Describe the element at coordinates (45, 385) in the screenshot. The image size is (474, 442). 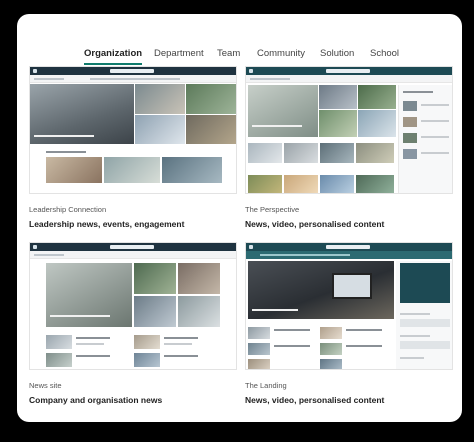
I see `template-subtitle: News site` at that location.